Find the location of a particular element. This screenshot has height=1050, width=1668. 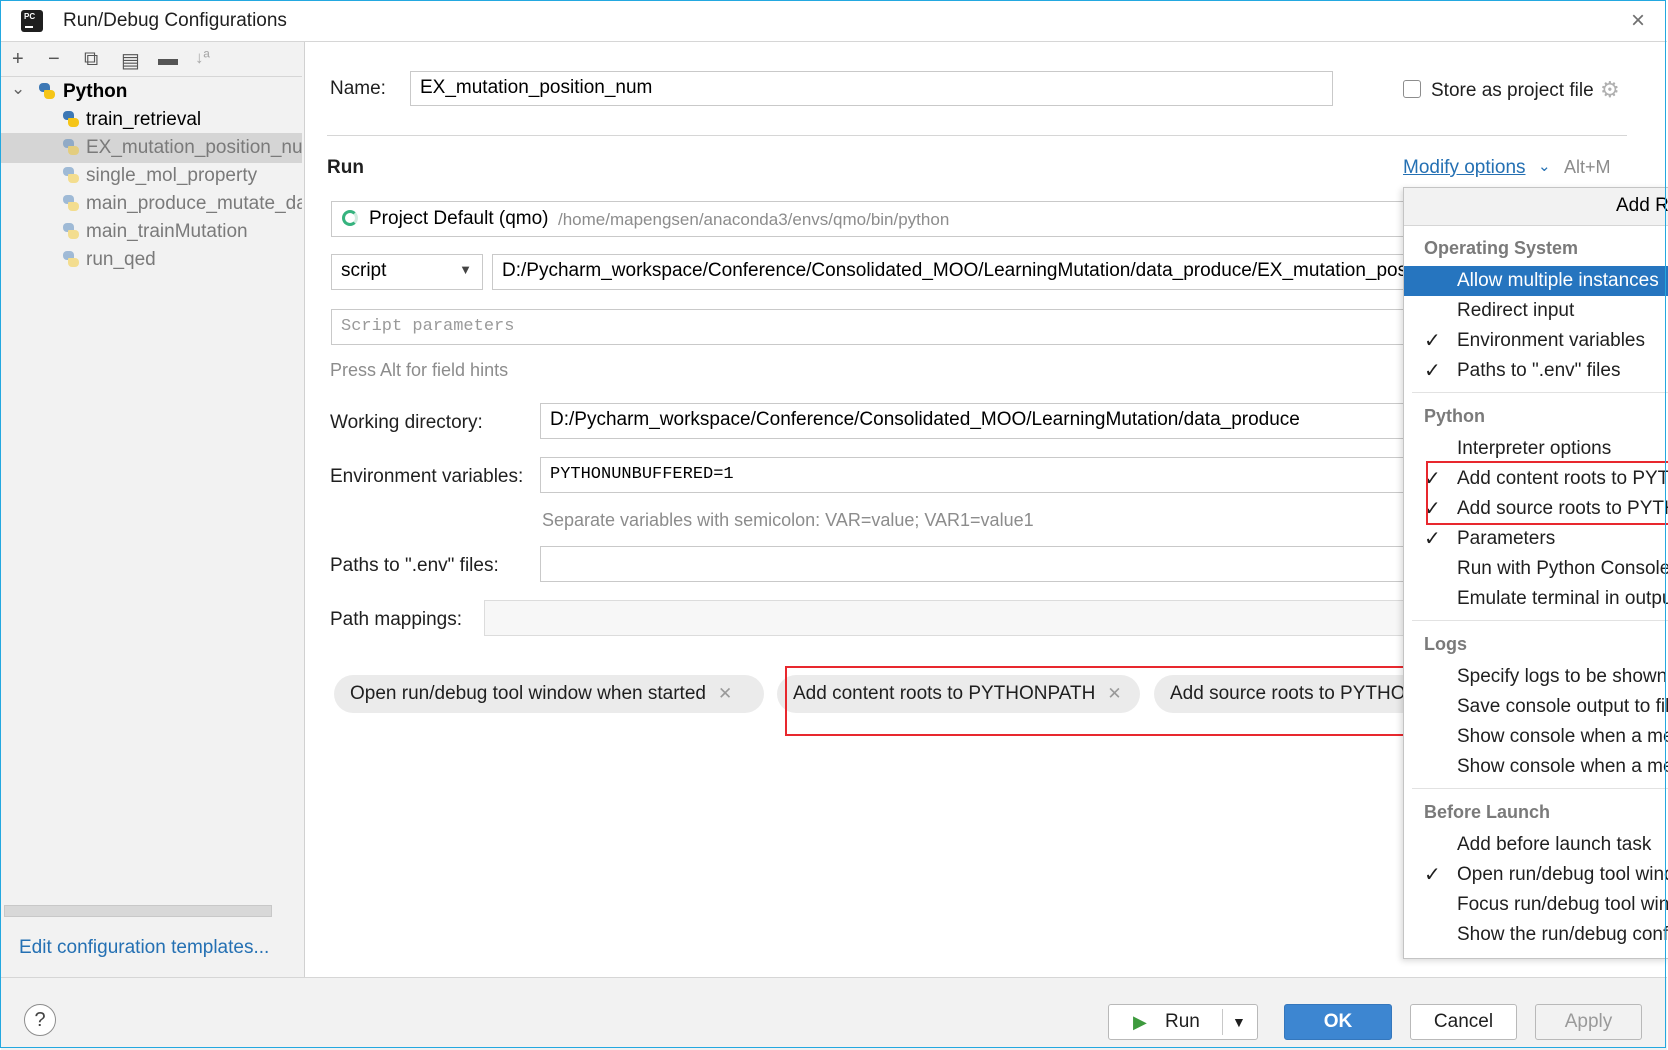

tree-item-single-mol-property: single_mol_property is located at coordinates (151, 176).